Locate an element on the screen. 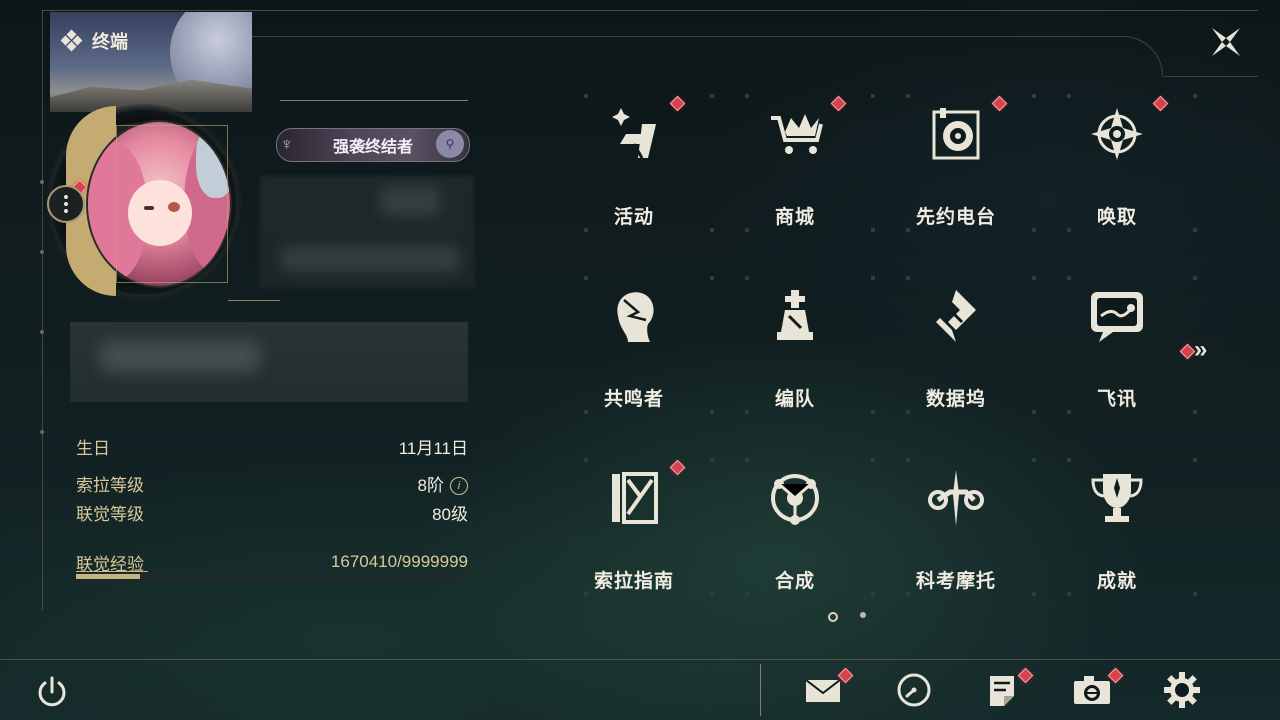 This screenshot has height=720, width=1280. birthday-label: 生日 is located at coordinates (93, 448).